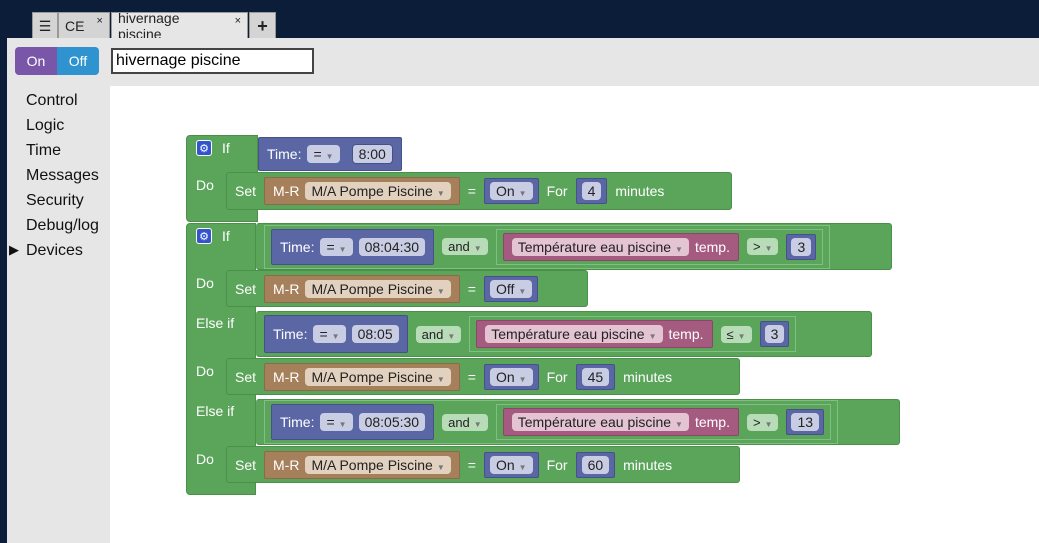 The image size is (1039, 543). I want to click on category-devices: Devices, so click(54, 251).